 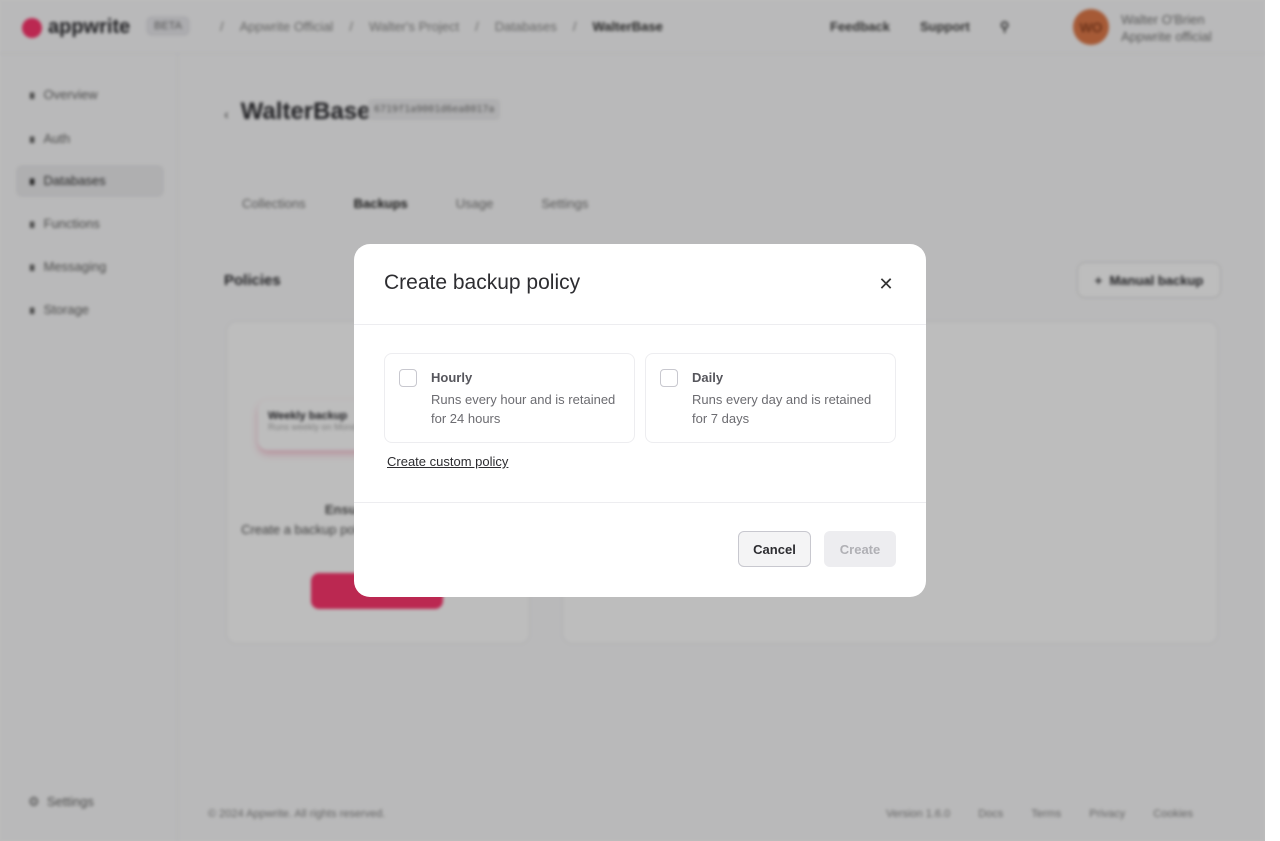 What do you see at coordinates (669, 378) in the screenshot?
I see `daily-checkbox` at bounding box center [669, 378].